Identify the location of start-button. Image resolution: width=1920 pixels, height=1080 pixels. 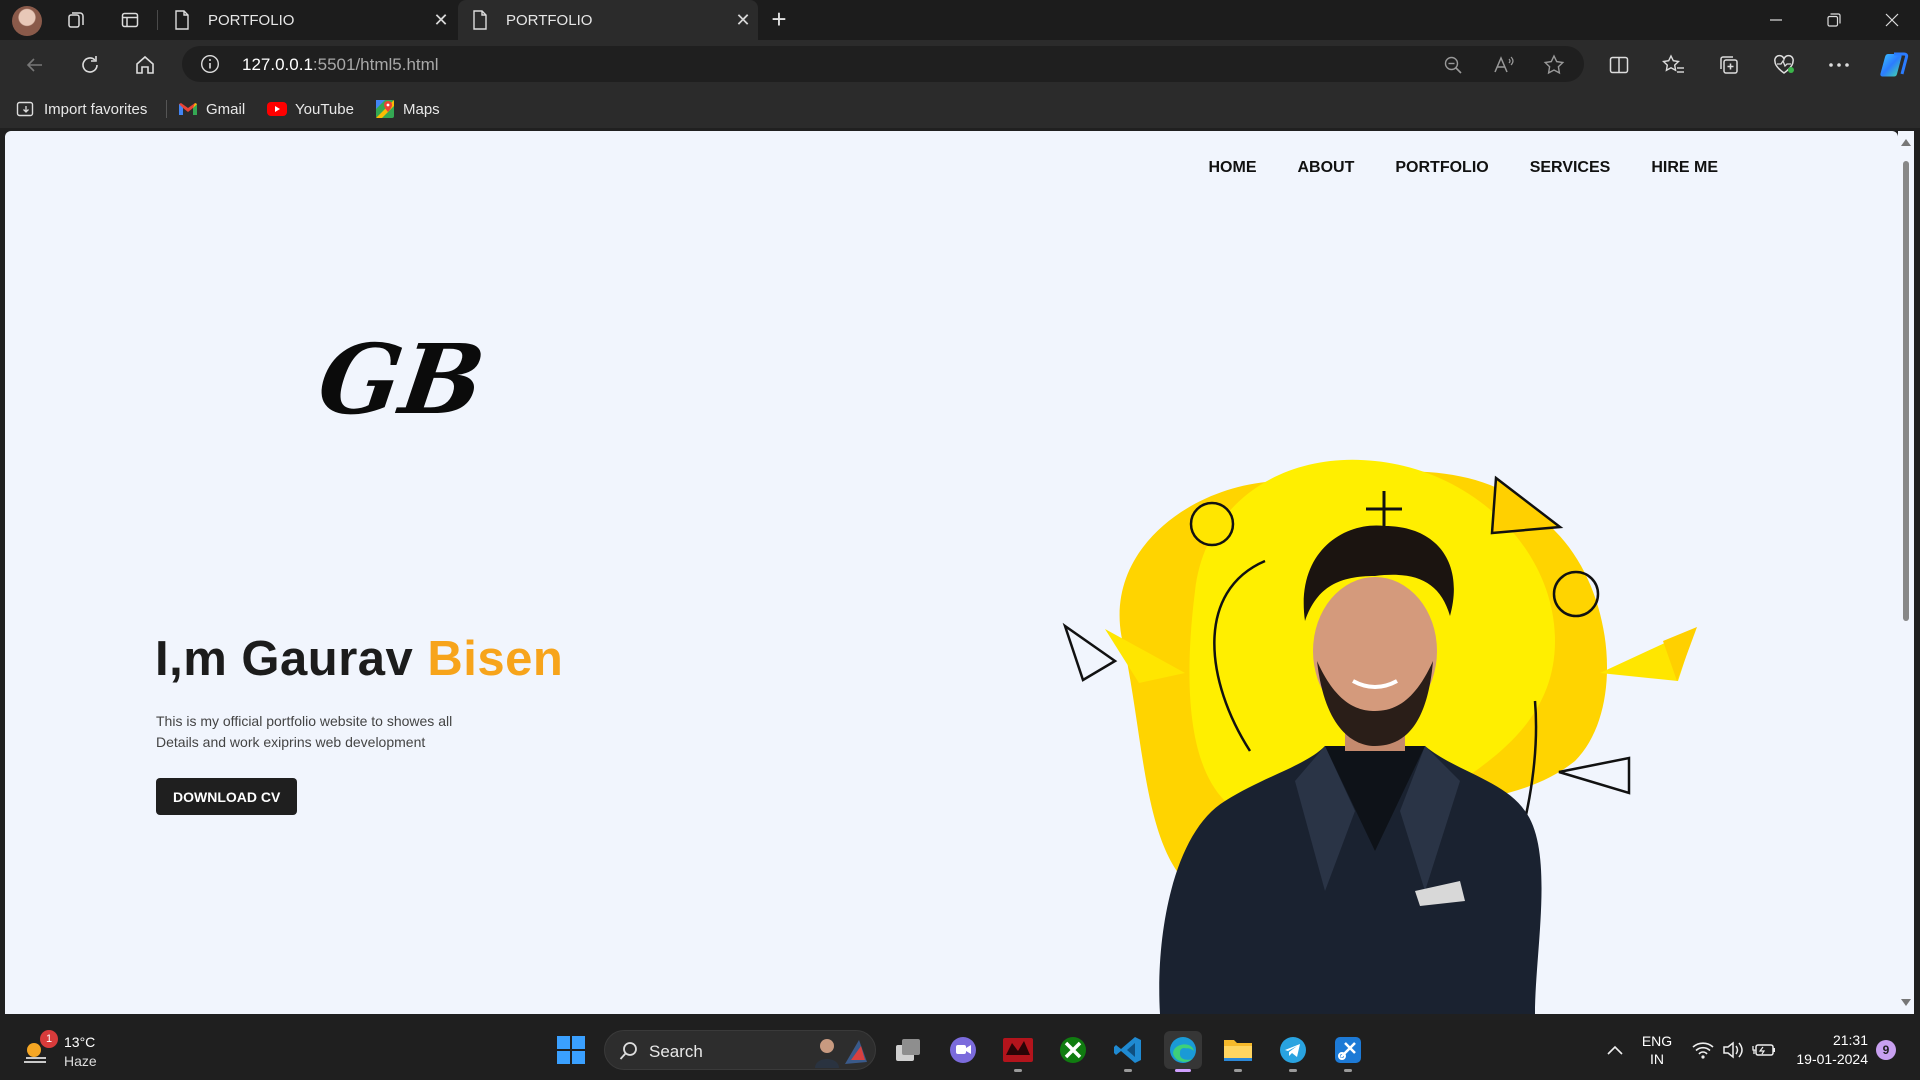
(571, 1050).